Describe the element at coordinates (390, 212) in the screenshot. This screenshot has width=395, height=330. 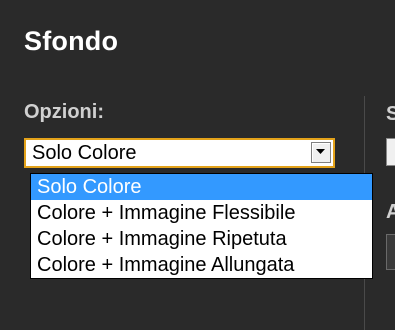
I see `right-column-label-bottom: A` at that location.